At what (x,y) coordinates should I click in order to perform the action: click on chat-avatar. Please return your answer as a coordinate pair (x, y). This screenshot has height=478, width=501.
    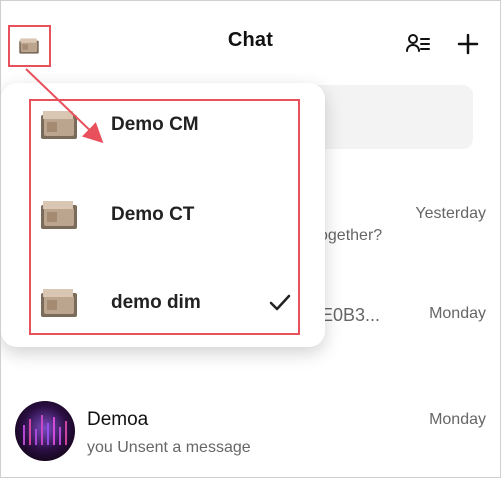
    Looking at the image, I should click on (45, 431).